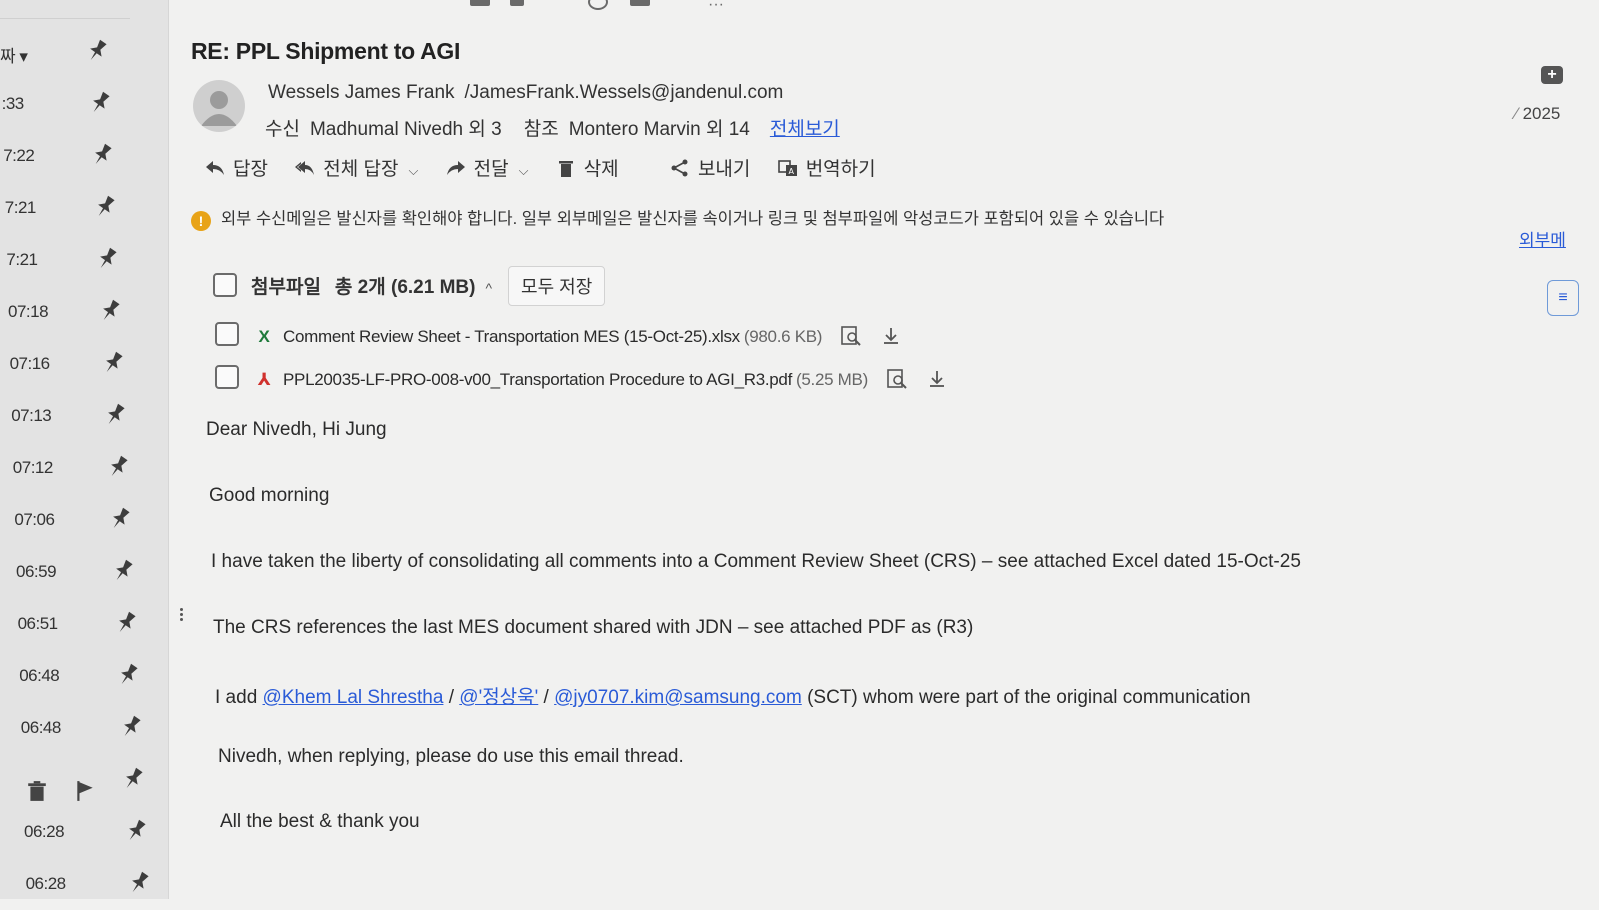 The image size is (1599, 910). I want to click on message-list-item: 7:22, so click(80, 157).